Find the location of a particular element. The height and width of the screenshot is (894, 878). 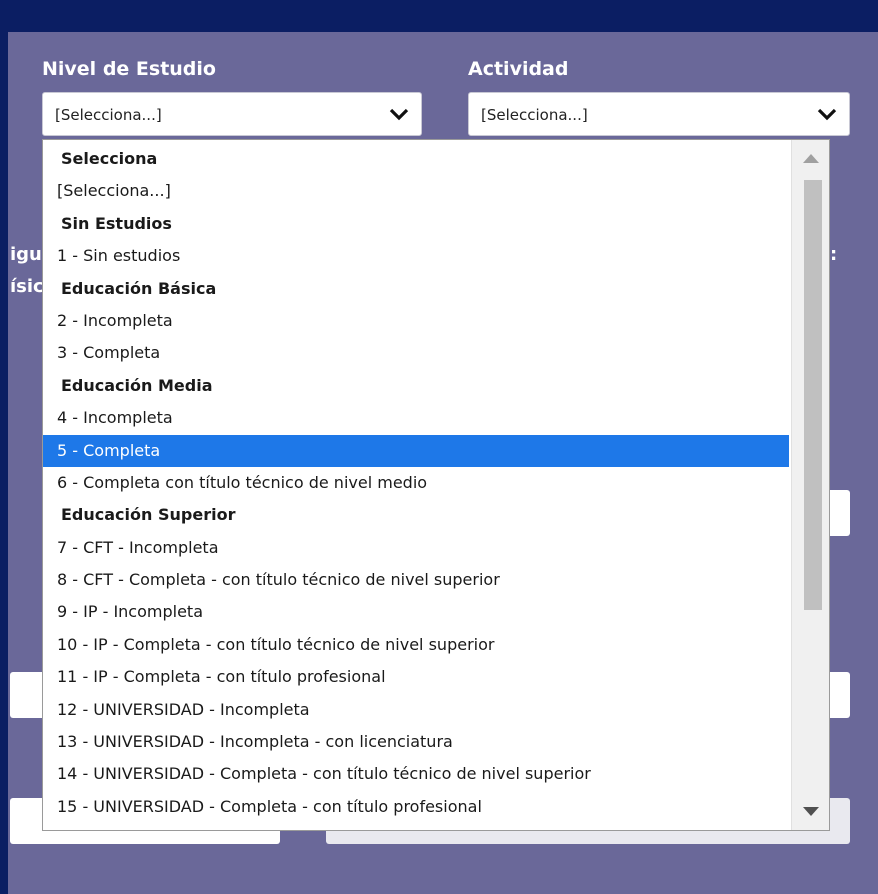

nivel-estudio-value: [Selecciona...] is located at coordinates (108, 115).